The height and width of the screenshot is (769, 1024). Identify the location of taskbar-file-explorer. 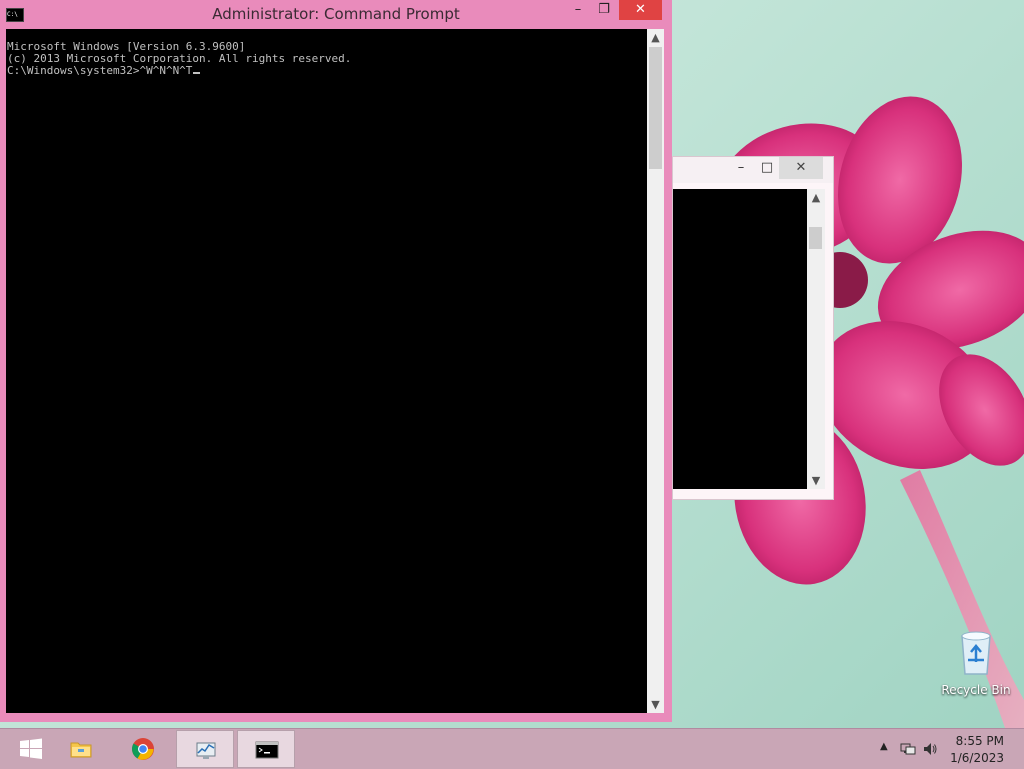
(81, 749).